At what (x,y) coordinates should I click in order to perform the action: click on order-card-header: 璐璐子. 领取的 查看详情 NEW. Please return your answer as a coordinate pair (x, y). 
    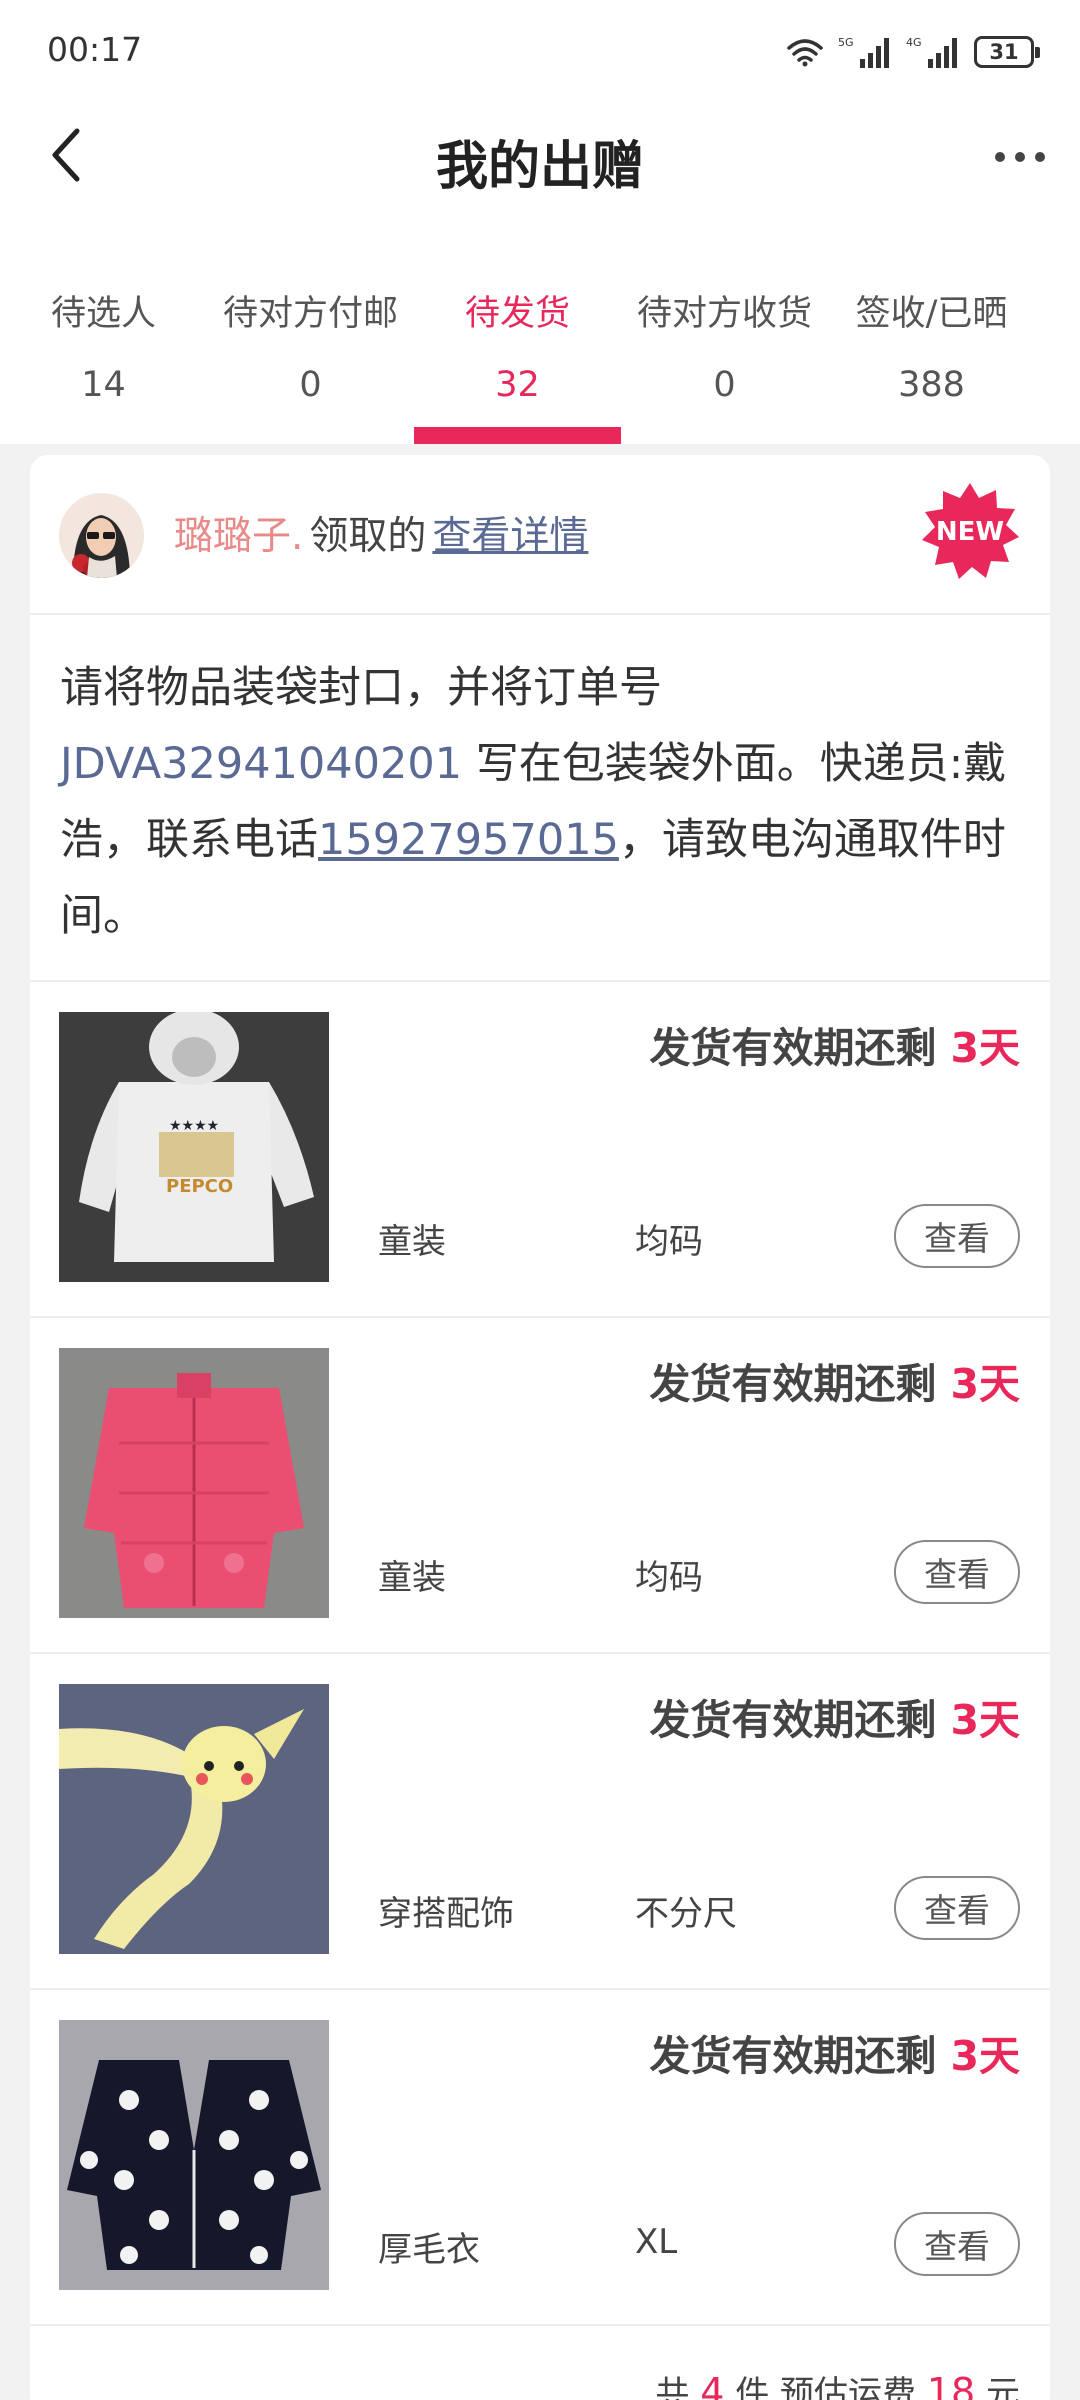
    Looking at the image, I should click on (540, 535).